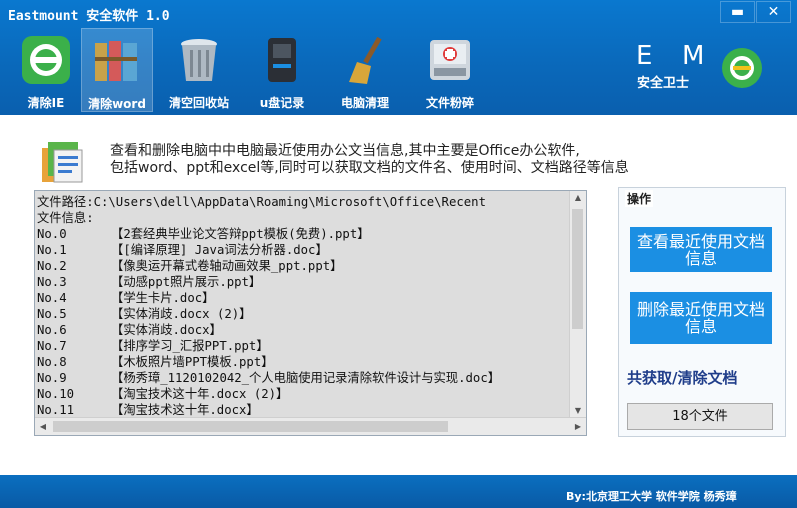  What do you see at coordinates (153, 346) in the screenshot?
I see `output-line: No.7 【排序学习_汇报PPT.ppt】` at bounding box center [153, 346].